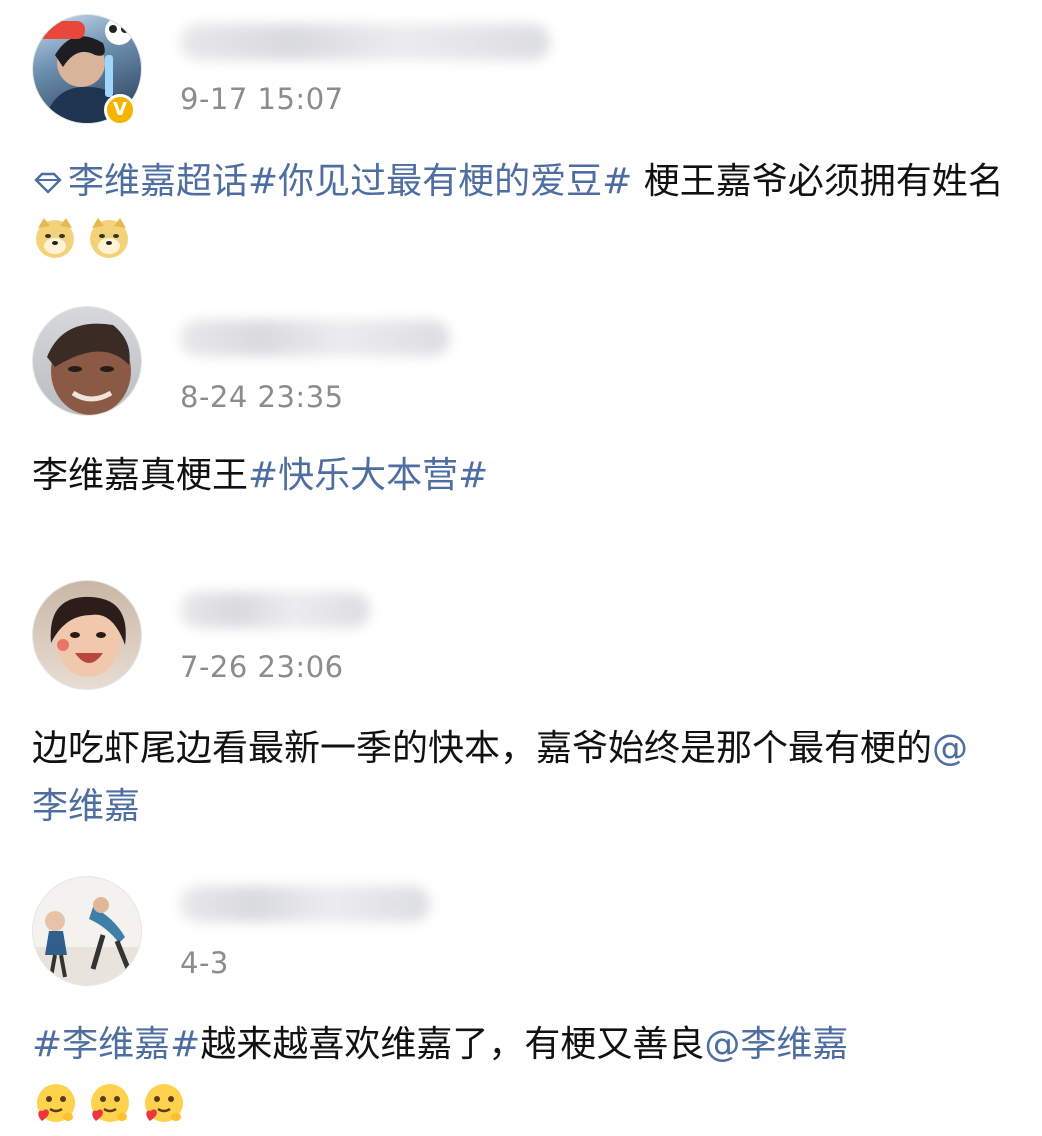 The height and width of the screenshot is (1136, 1042). What do you see at coordinates (158, 181) in the screenshot?
I see `super-topic-label: 李维嘉超话` at bounding box center [158, 181].